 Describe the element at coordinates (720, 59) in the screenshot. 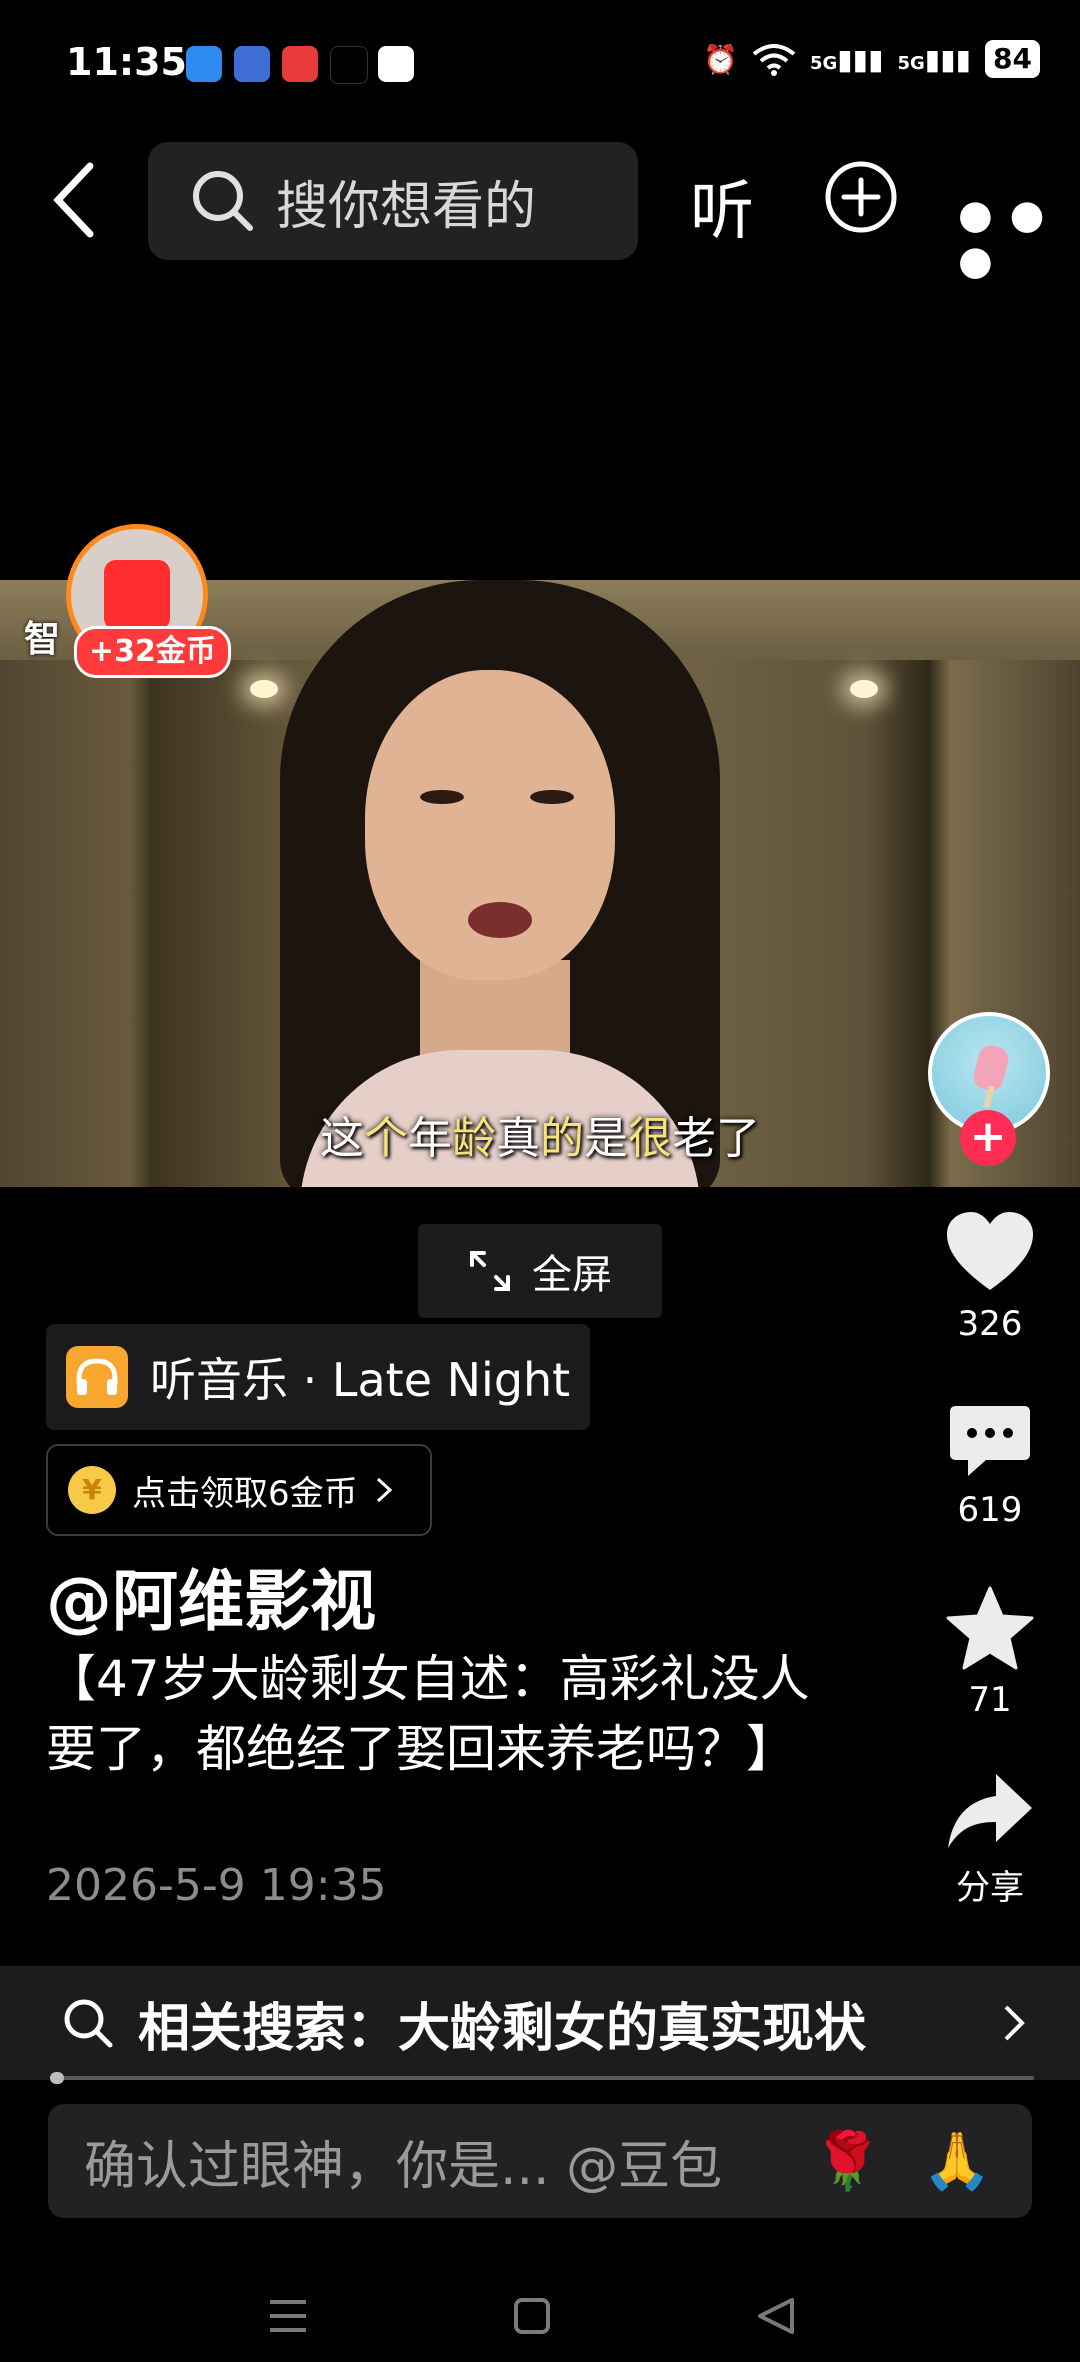

I see `alarm-icon: ⏰` at that location.